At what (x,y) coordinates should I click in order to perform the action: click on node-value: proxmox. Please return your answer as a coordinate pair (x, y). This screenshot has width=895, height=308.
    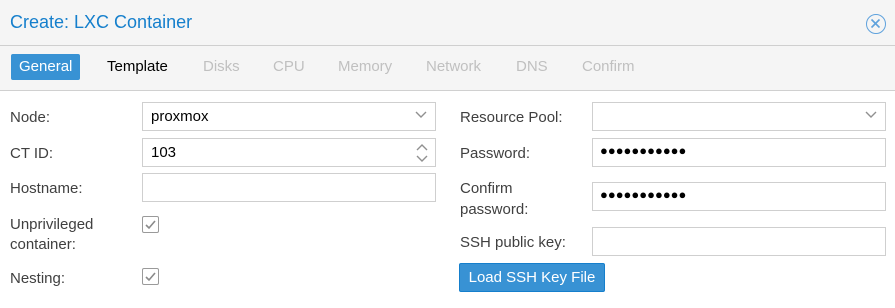
    Looking at the image, I should click on (180, 116).